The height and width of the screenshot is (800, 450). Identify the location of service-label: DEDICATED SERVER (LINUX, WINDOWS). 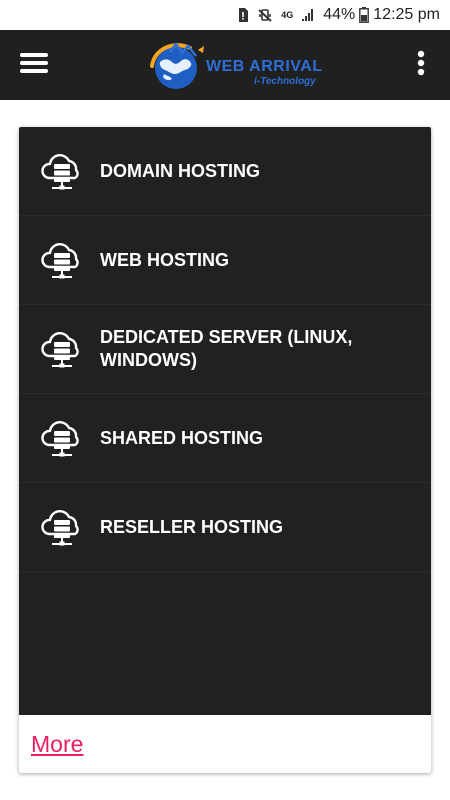
(226, 348).